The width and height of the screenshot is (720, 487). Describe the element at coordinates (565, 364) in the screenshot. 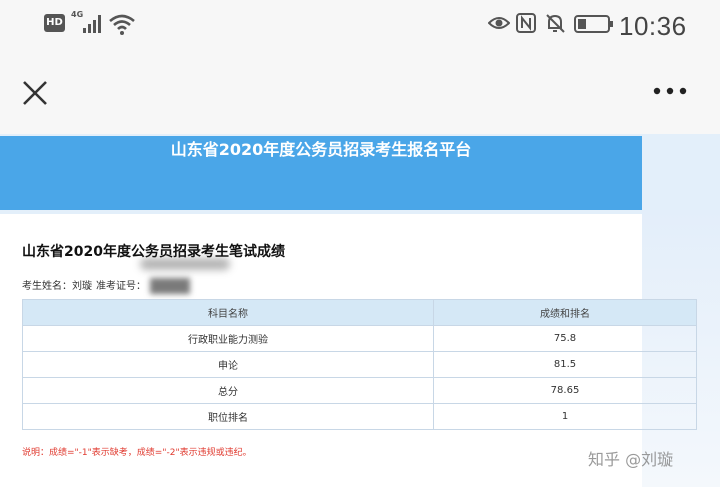

I see `score-cell: 81.5` at that location.